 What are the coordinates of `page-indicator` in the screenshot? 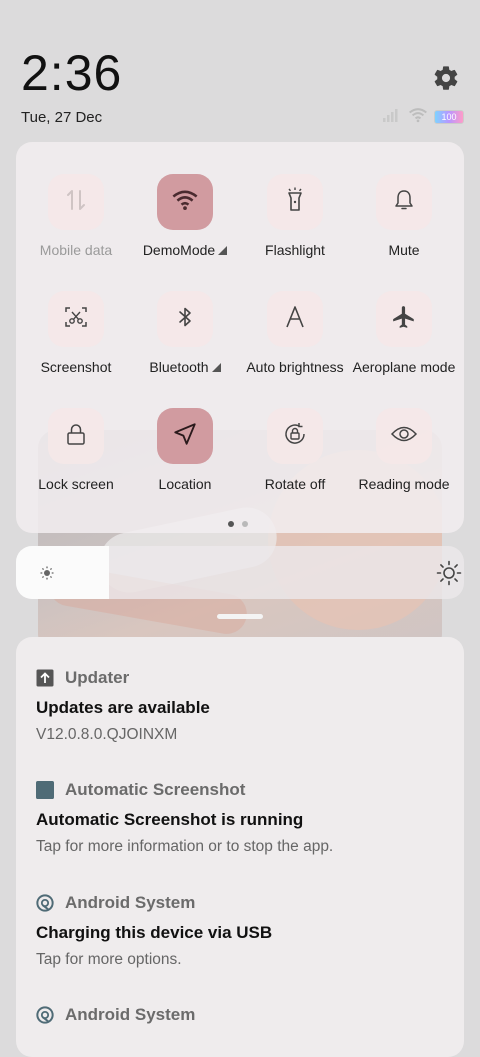 It's located at (238, 524).